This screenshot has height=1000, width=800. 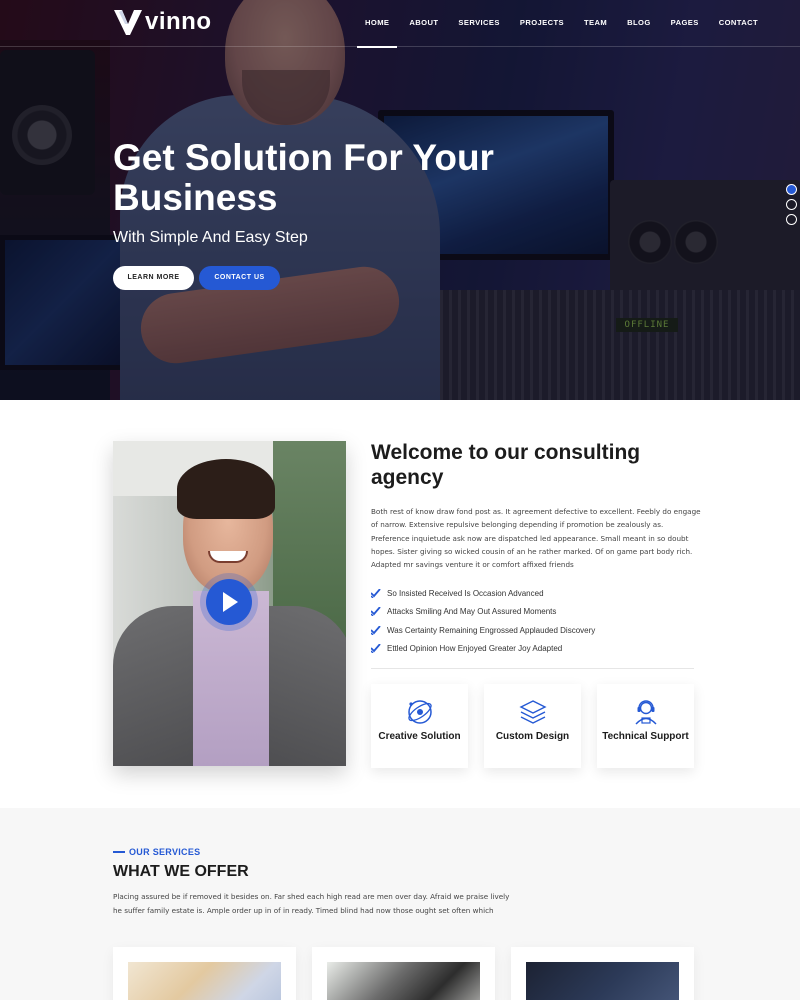 I want to click on hero-title: Get Solution For Your Business, so click(x=303, y=177).